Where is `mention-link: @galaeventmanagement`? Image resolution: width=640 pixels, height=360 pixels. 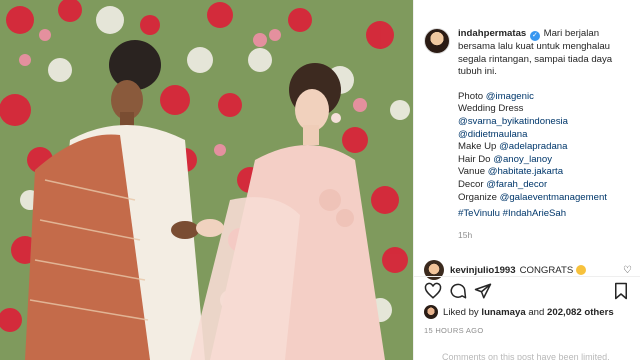
mention-link: @galaeventmanagement is located at coordinates (553, 197).